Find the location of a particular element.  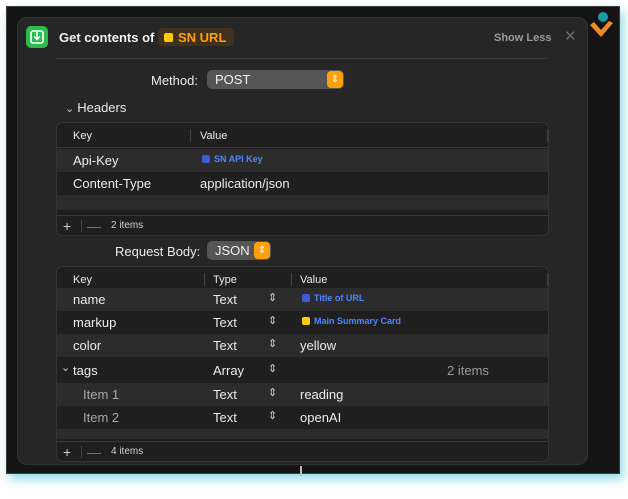

request-body-value: JSON is located at coordinates (232, 250).